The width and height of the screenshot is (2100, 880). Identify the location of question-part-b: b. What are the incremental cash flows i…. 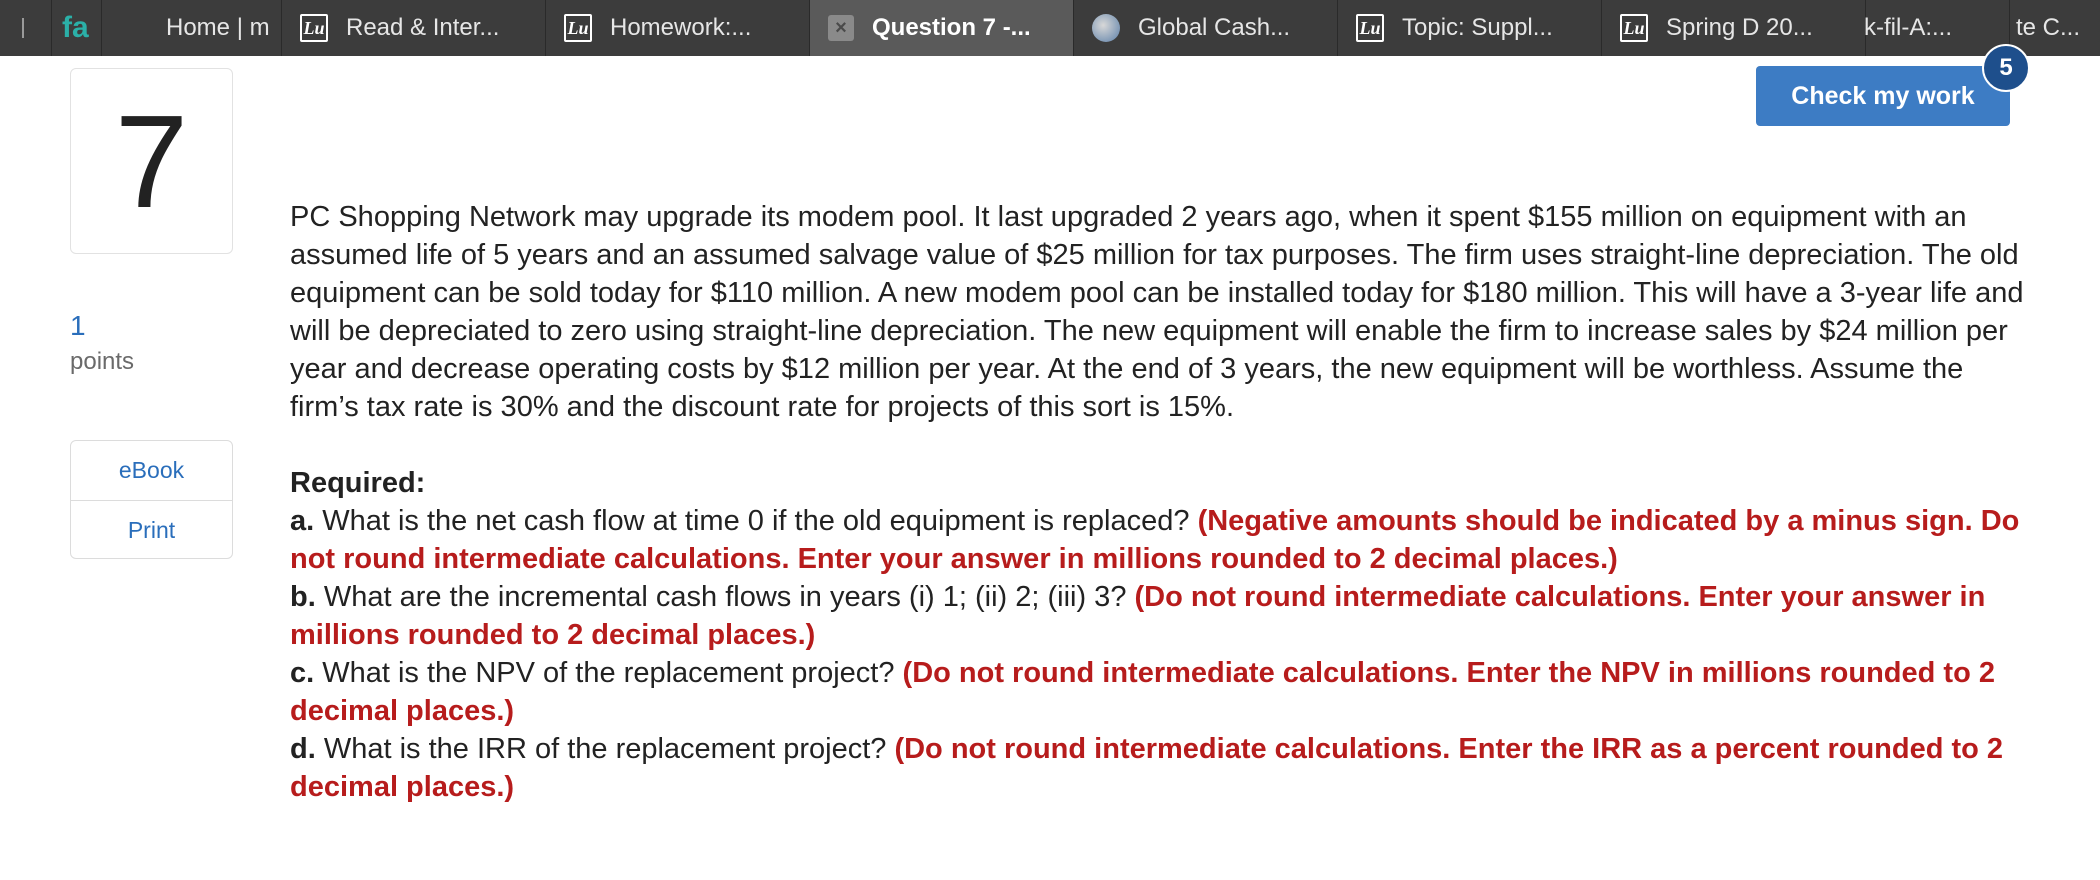
(1160, 616).